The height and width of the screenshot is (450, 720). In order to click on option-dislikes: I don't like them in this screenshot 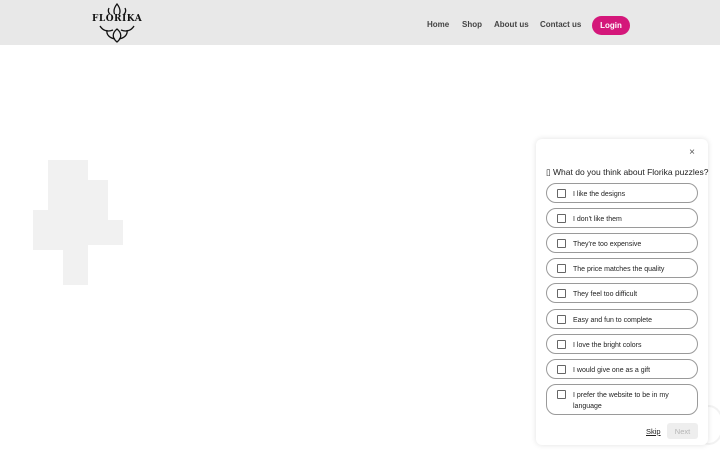, I will do `click(622, 218)`.